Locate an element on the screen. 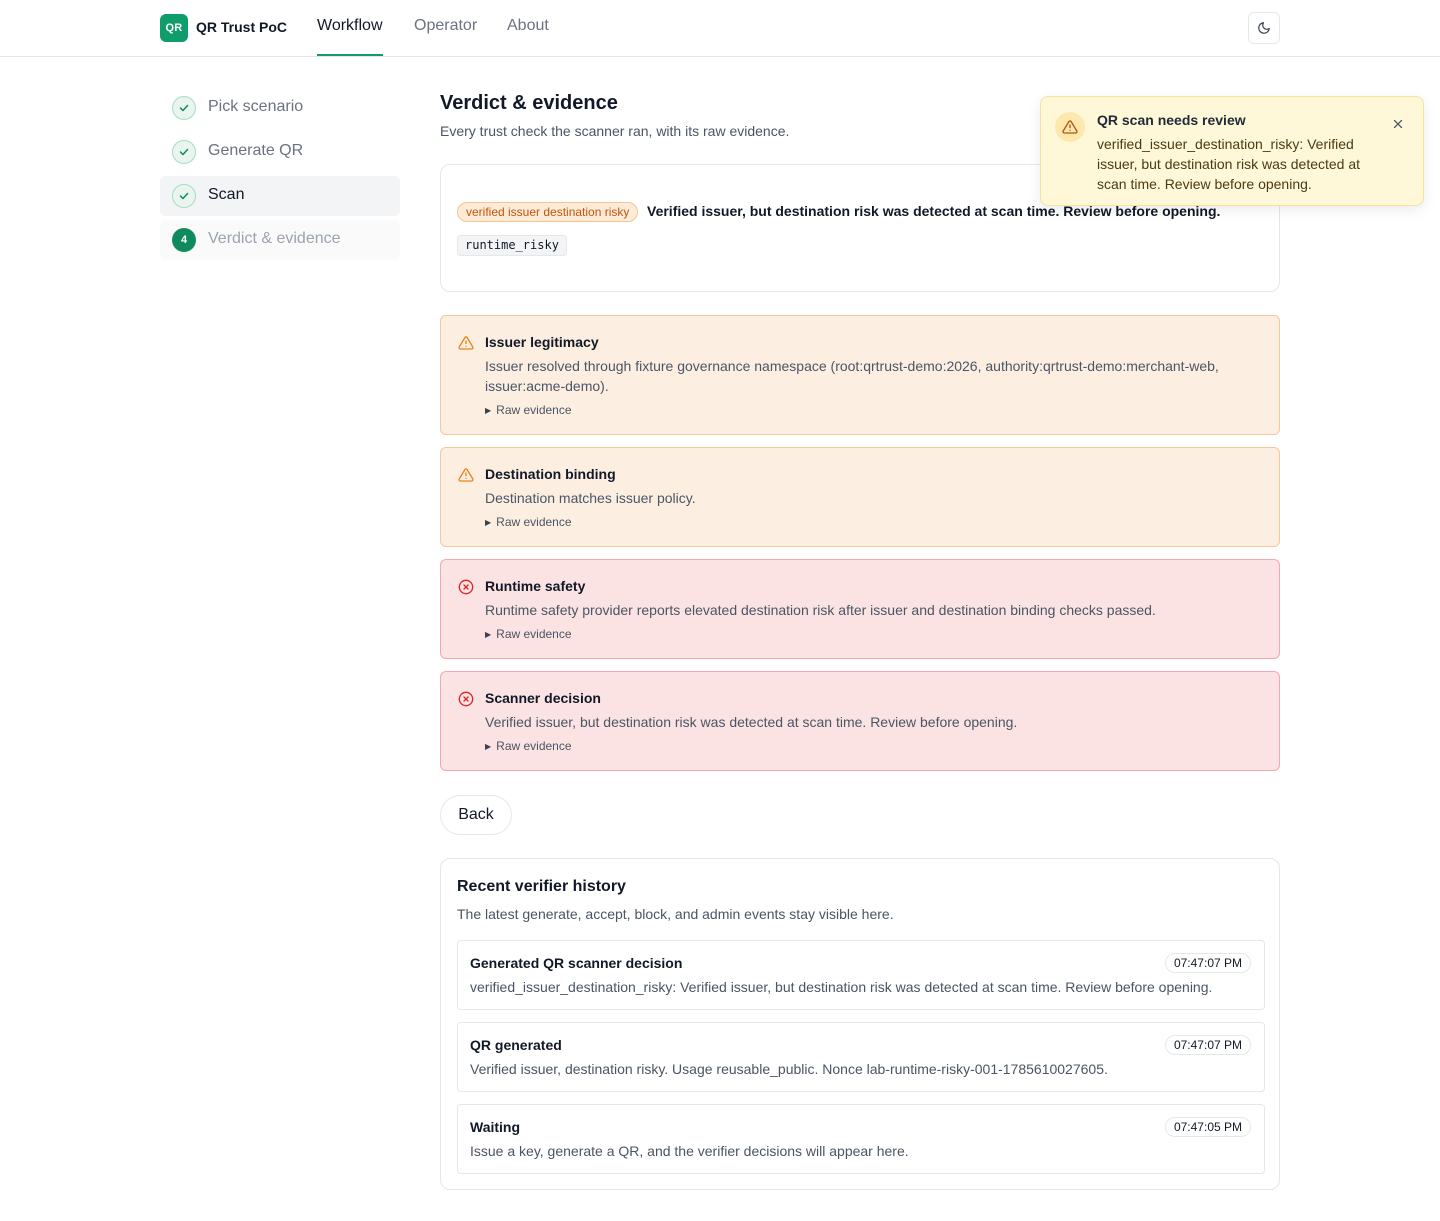 The height and width of the screenshot is (1221, 1440). check-description: Destination matches issuer policy. is located at coordinates (590, 498).